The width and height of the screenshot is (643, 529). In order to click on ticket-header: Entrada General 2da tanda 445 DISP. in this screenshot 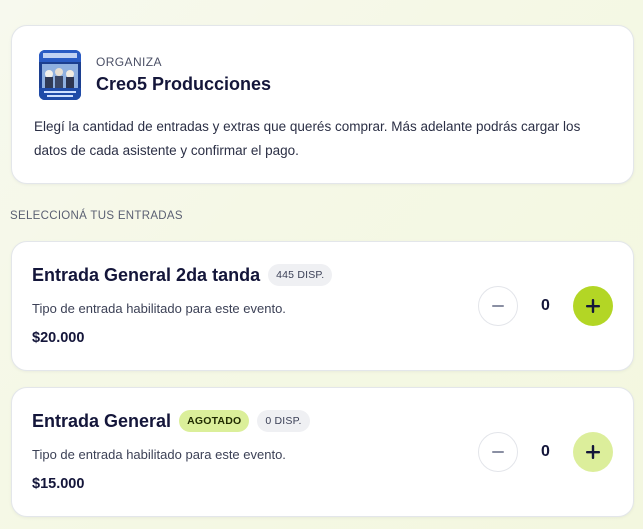, I will do `click(182, 275)`.